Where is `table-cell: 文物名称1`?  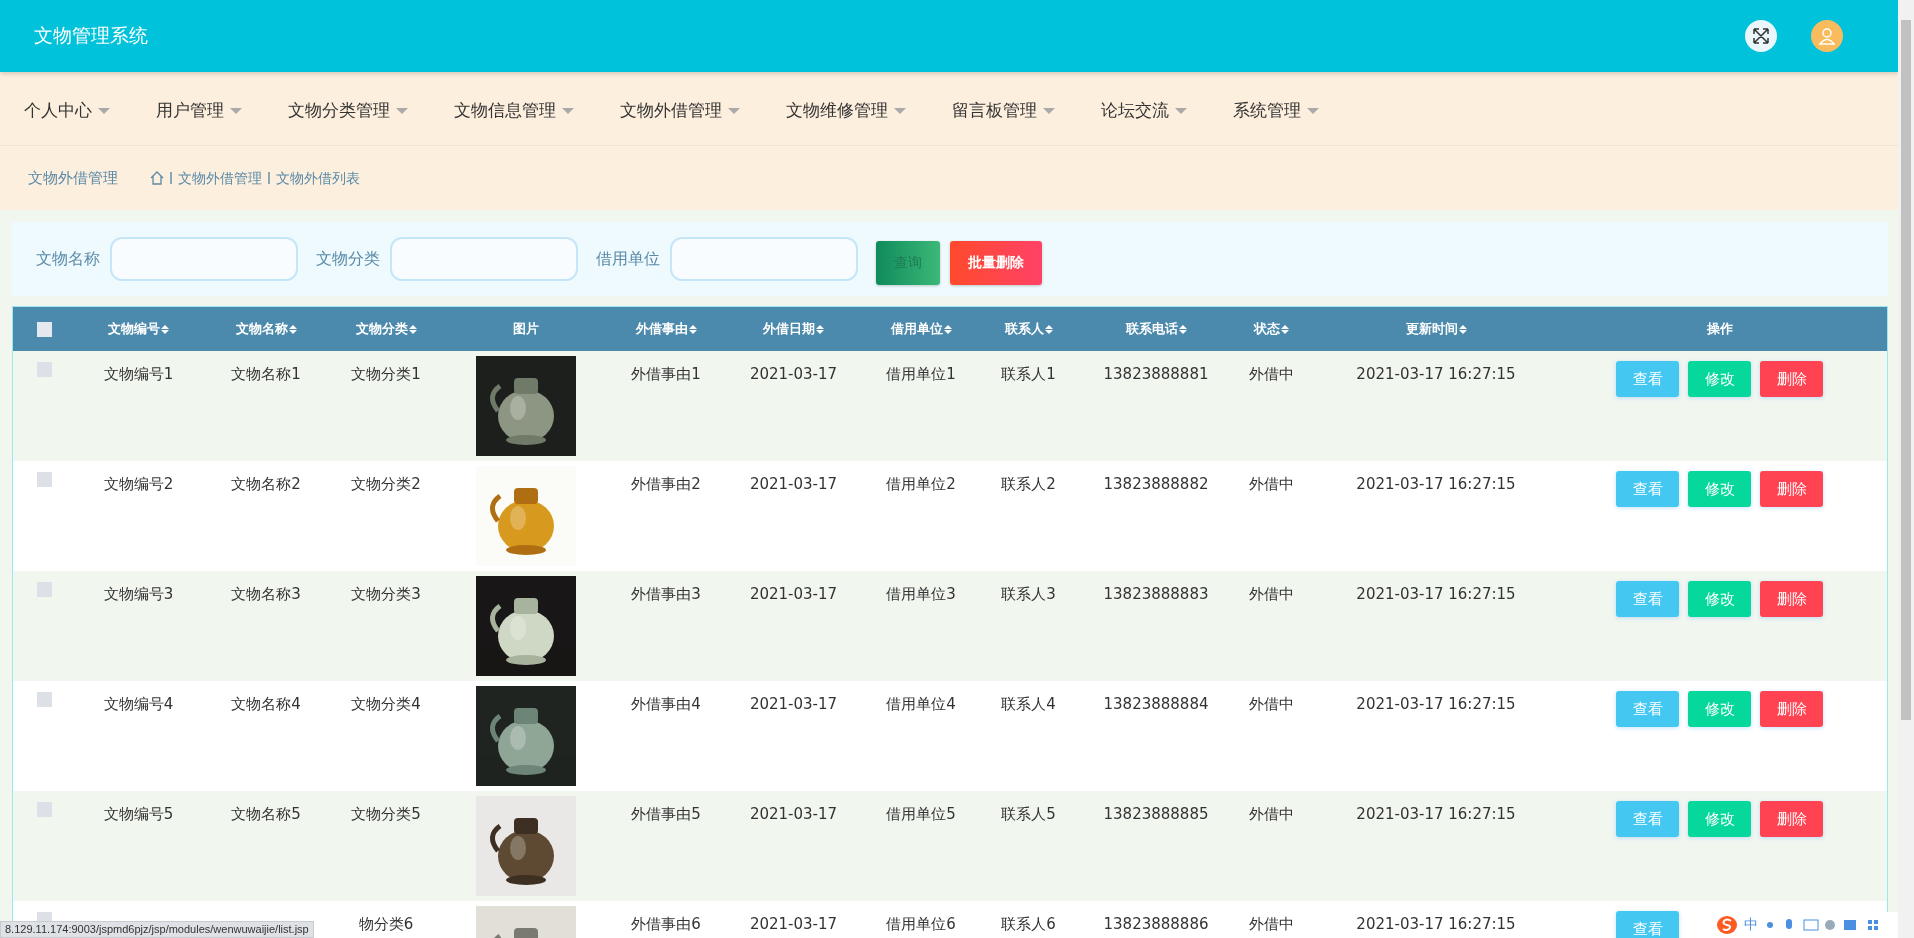 table-cell: 文物名称1 is located at coordinates (266, 374).